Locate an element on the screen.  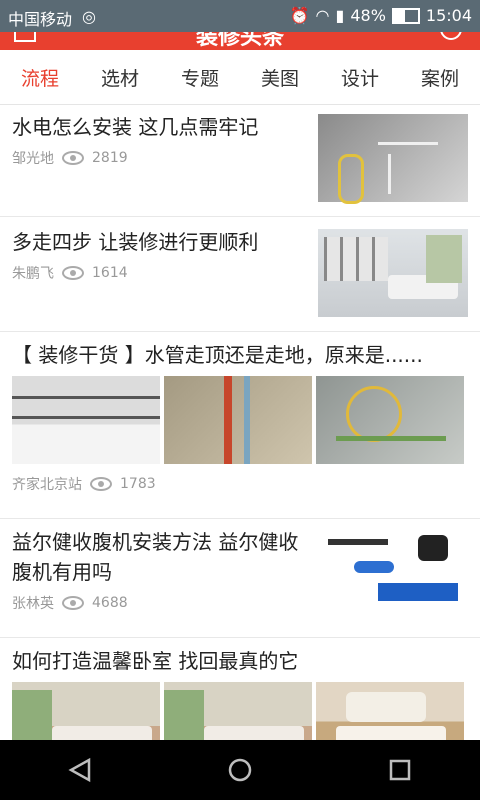
list-item: 多走四步 让装修进行更顺利 朱鹏飞 1614 is located at coordinates (240, 274).